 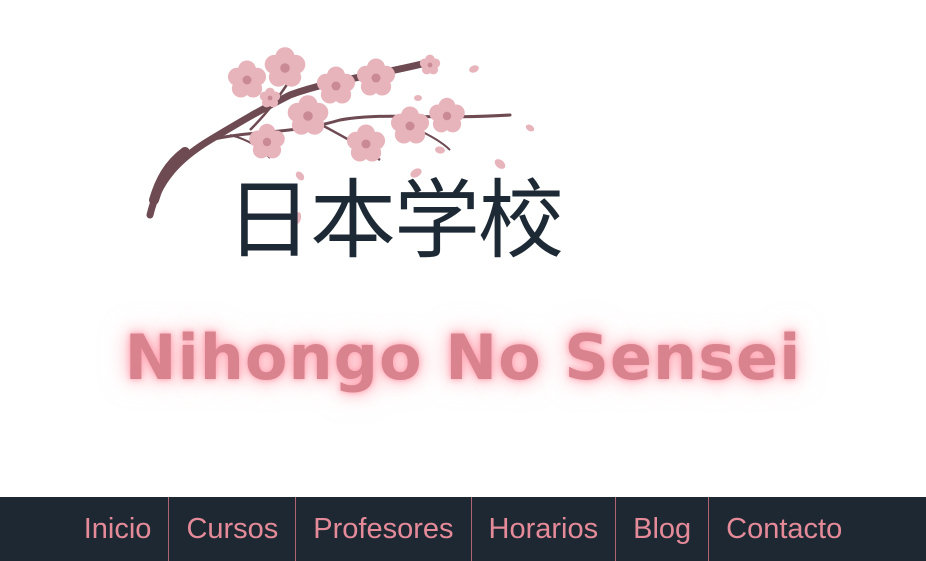 What do you see at coordinates (661, 529) in the screenshot?
I see `nav-item-blog: Blog` at bounding box center [661, 529].